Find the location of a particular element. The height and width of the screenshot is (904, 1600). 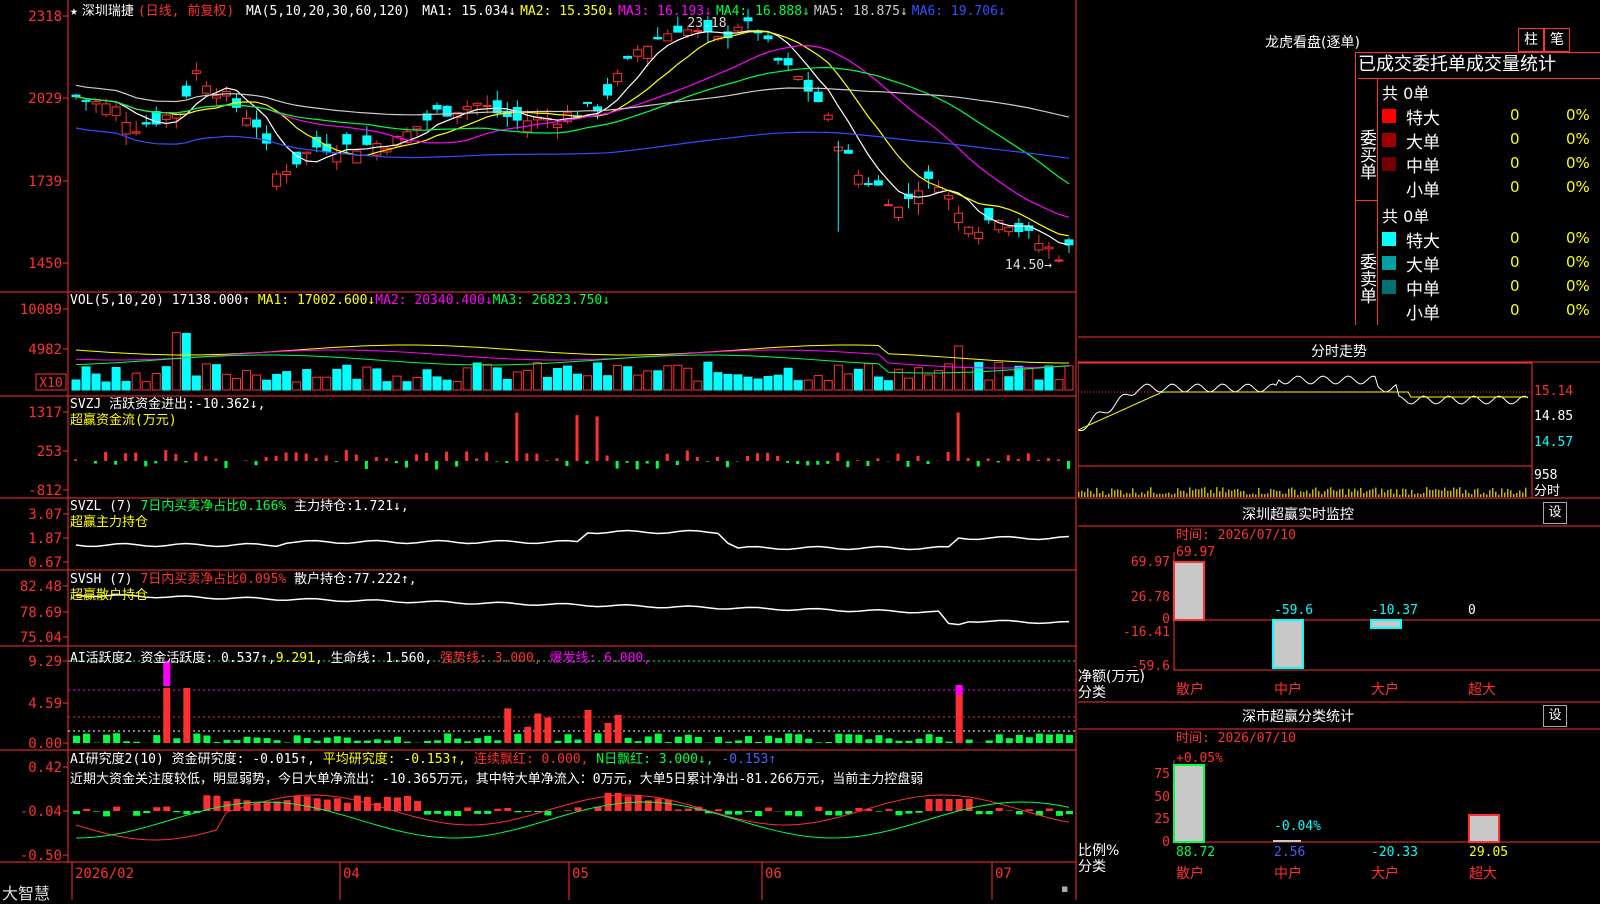

svzj-value: -10.362↓, is located at coordinates (230, 404).